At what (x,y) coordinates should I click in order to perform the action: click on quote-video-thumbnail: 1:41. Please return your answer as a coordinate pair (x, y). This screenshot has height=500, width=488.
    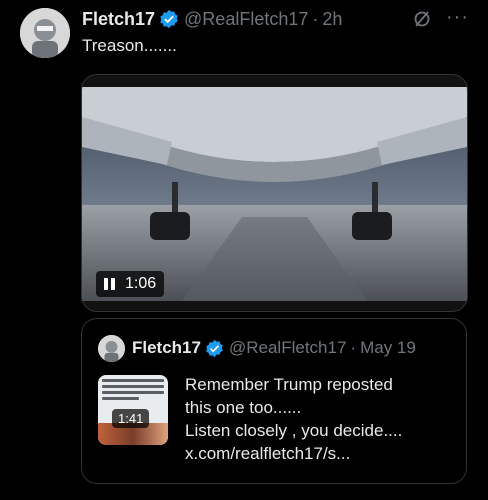
    Looking at the image, I should click on (133, 410).